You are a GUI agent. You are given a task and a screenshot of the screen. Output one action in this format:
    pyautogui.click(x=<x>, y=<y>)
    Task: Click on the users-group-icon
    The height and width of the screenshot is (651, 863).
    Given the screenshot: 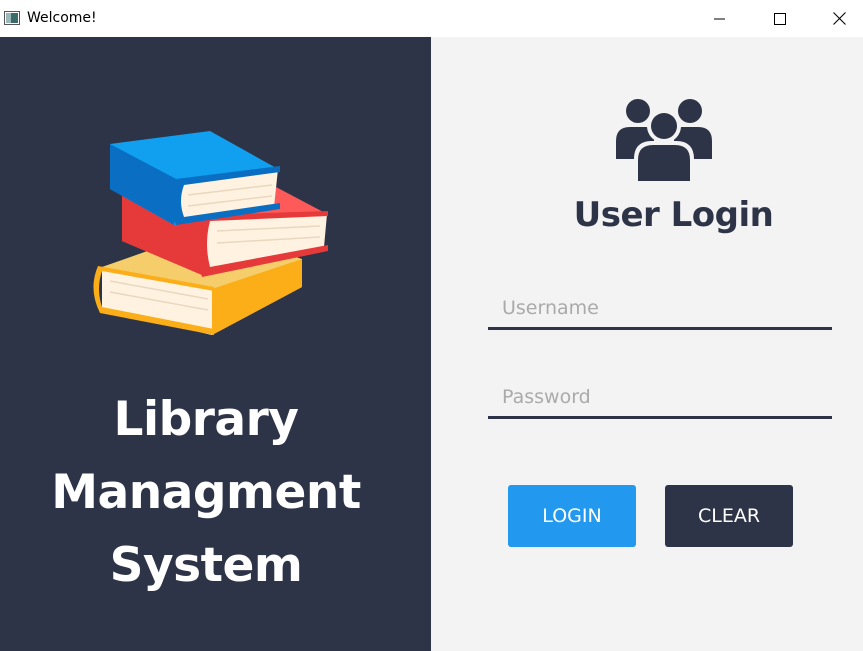 What is the action you would take?
    pyautogui.click(x=664, y=140)
    